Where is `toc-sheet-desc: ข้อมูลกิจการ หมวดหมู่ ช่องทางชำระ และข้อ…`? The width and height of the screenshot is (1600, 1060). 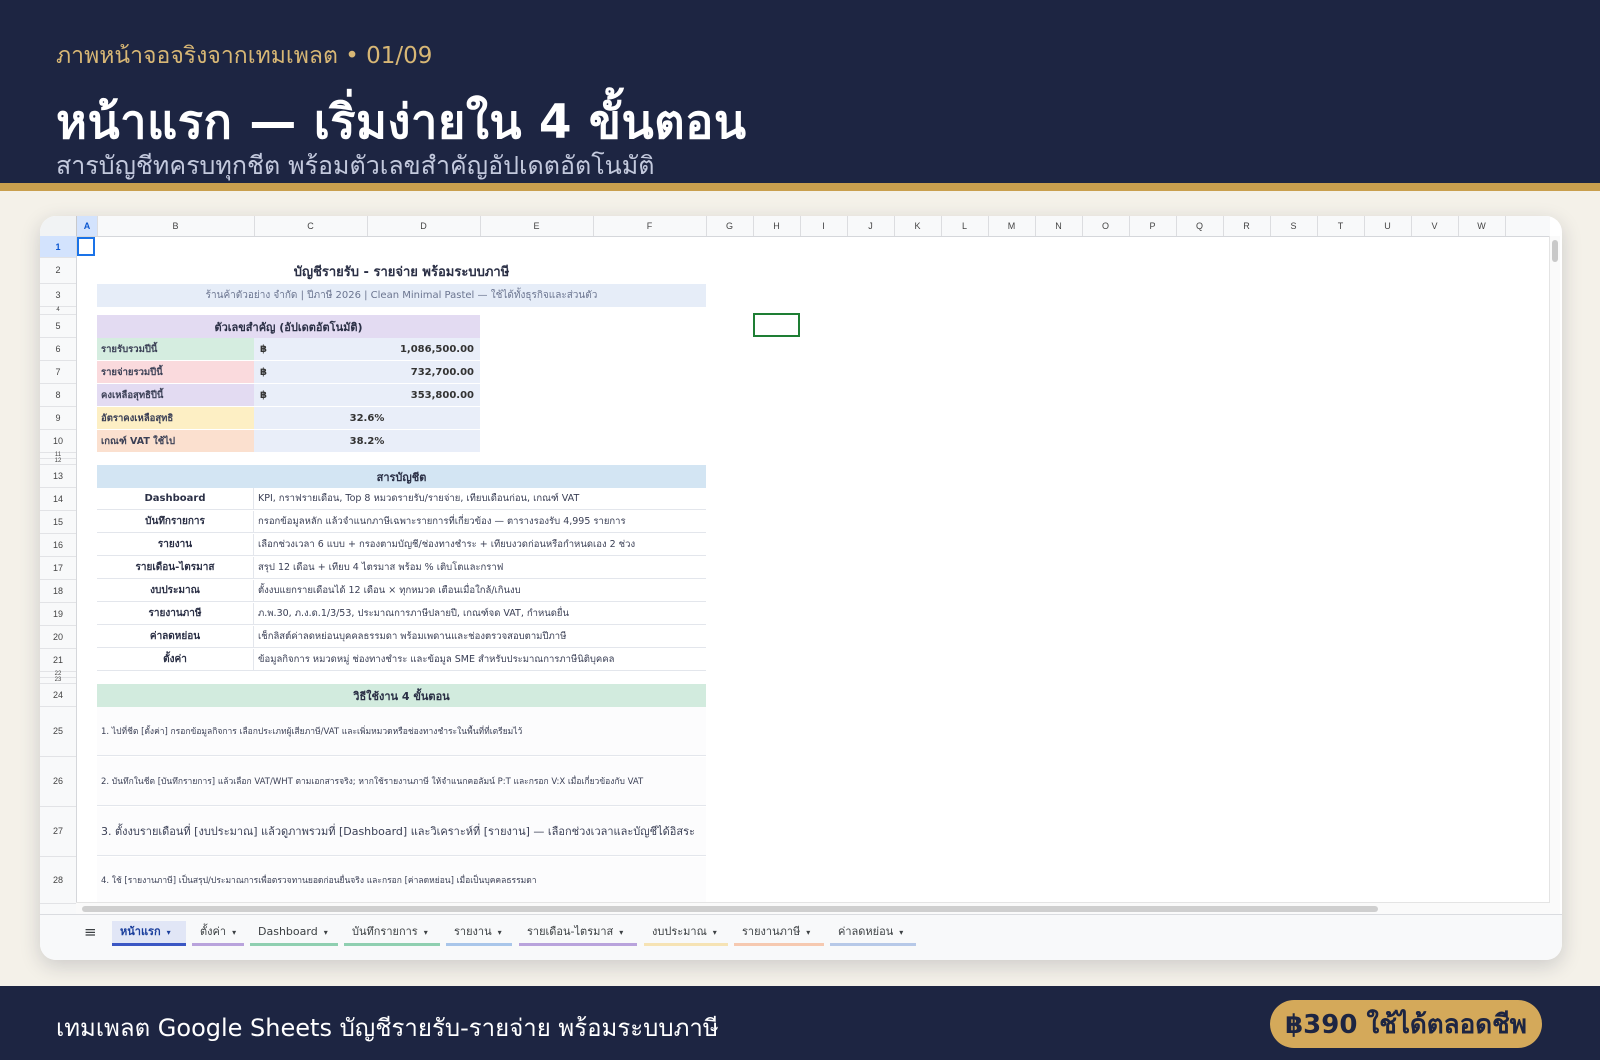 toc-sheet-desc: ข้อมูลกิจการ หมวดหมู่ ช่องทางชำระ และข้อ… is located at coordinates (480, 660).